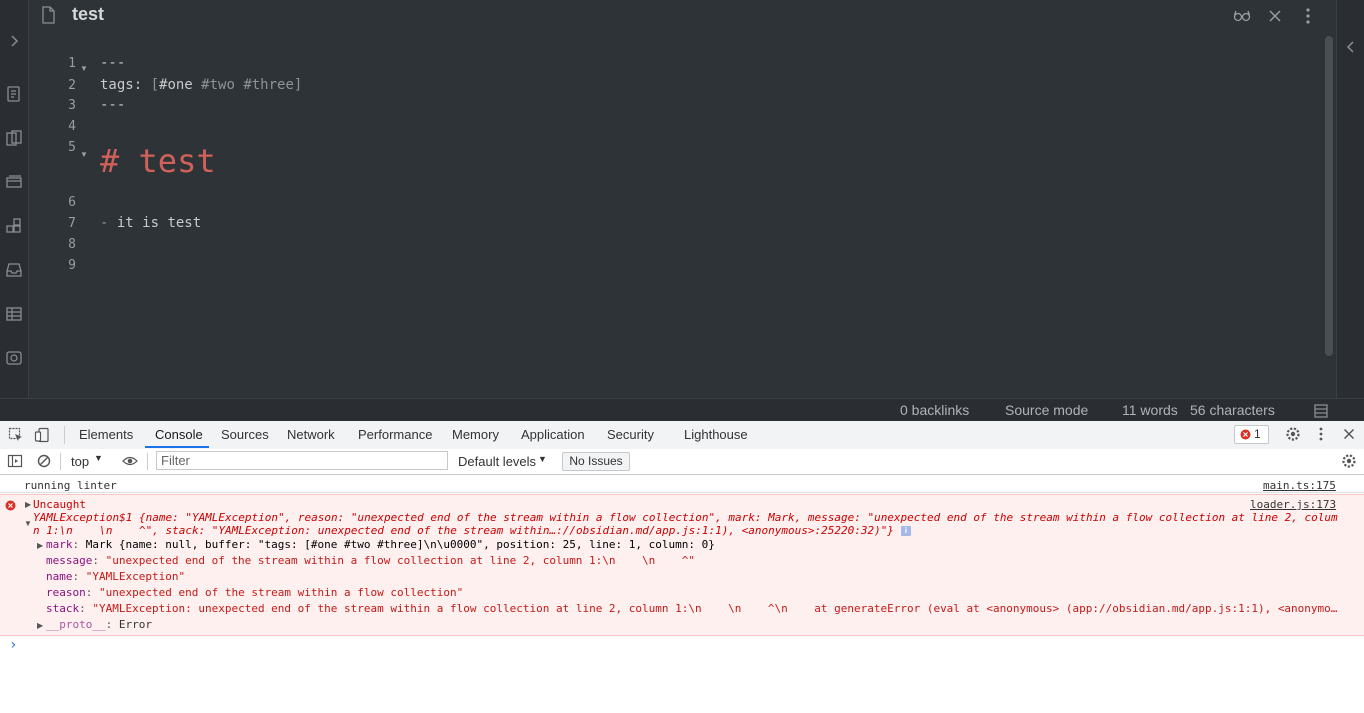 Image resolution: width=1364 pixels, height=713 pixels. I want to click on tab-performance: Performance, so click(395, 434).